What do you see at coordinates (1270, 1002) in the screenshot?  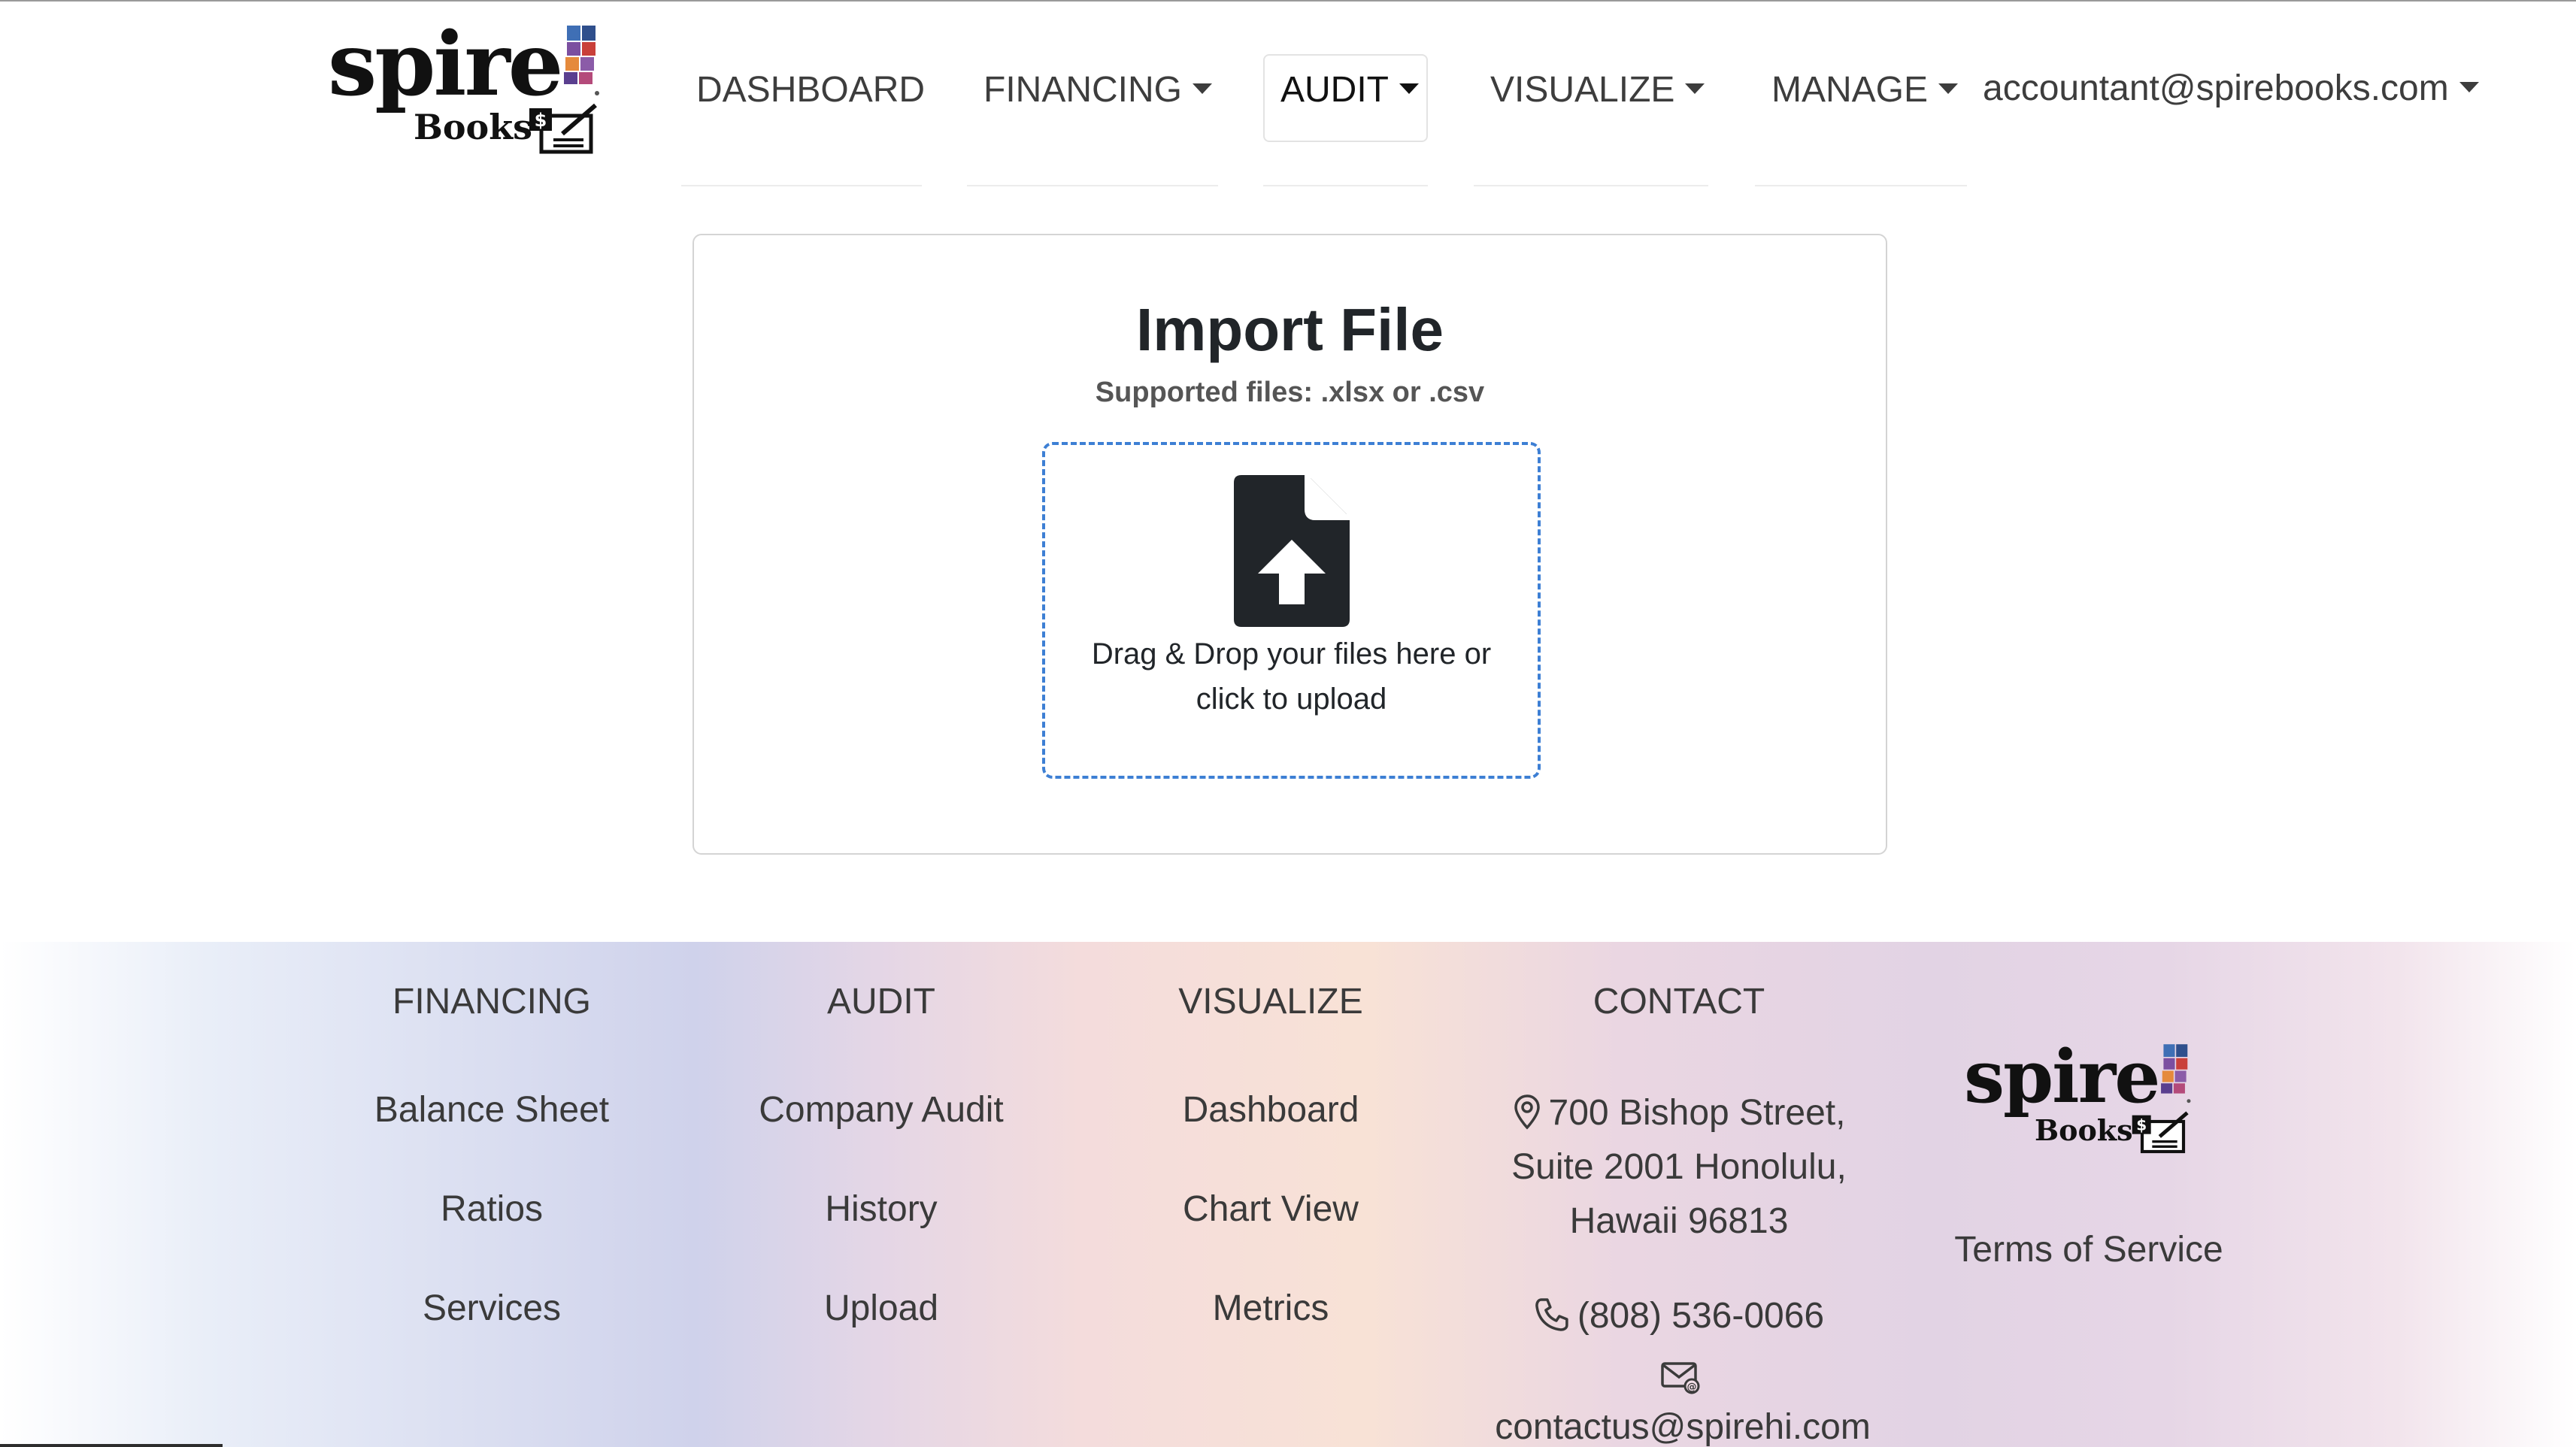 I see `footer-heading-visualize: VISUALIZE` at bounding box center [1270, 1002].